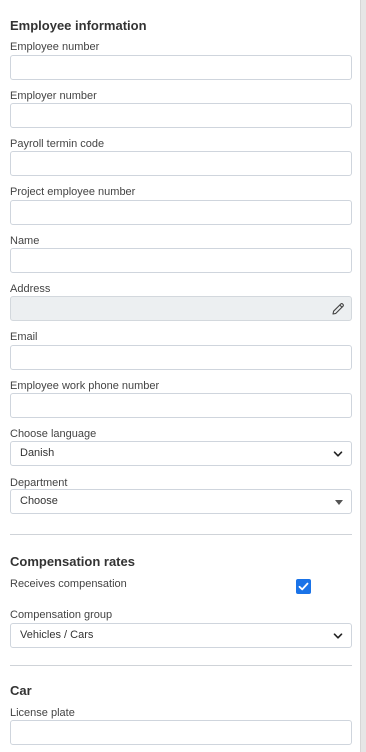 The height and width of the screenshot is (752, 366). What do you see at coordinates (181, 163) in the screenshot?
I see `payroll-termin-code-input` at bounding box center [181, 163].